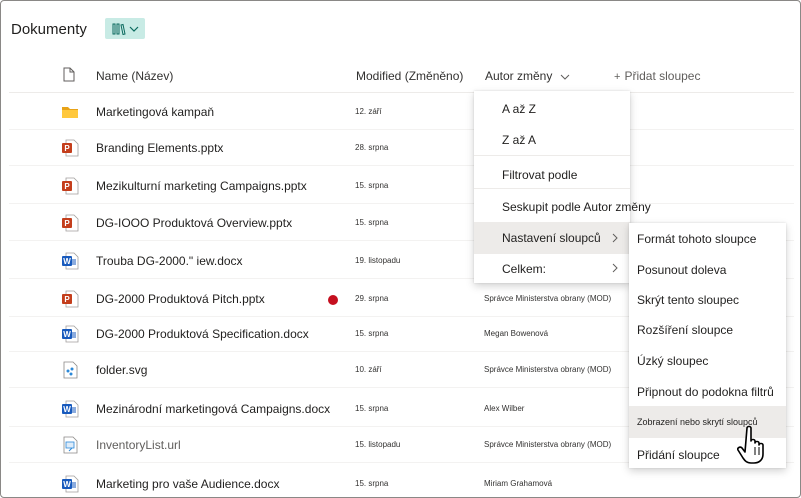 This screenshot has height=498, width=801. Describe the element at coordinates (378, 444) in the screenshot. I see `modified-date: 15. listopadu` at that location.